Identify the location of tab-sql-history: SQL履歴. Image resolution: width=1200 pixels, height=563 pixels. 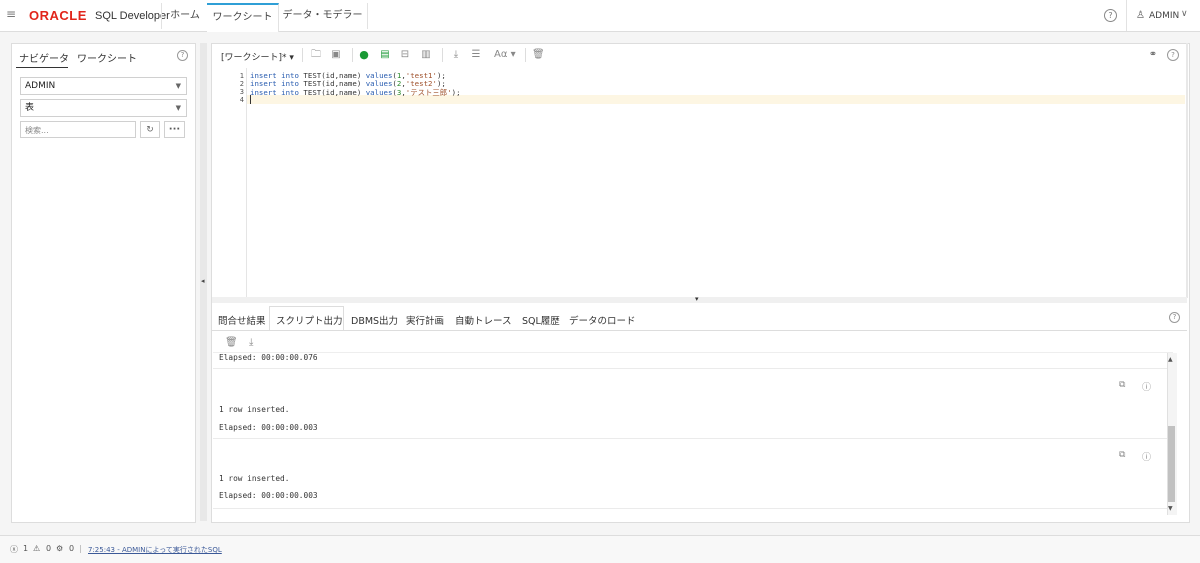
(541, 320).